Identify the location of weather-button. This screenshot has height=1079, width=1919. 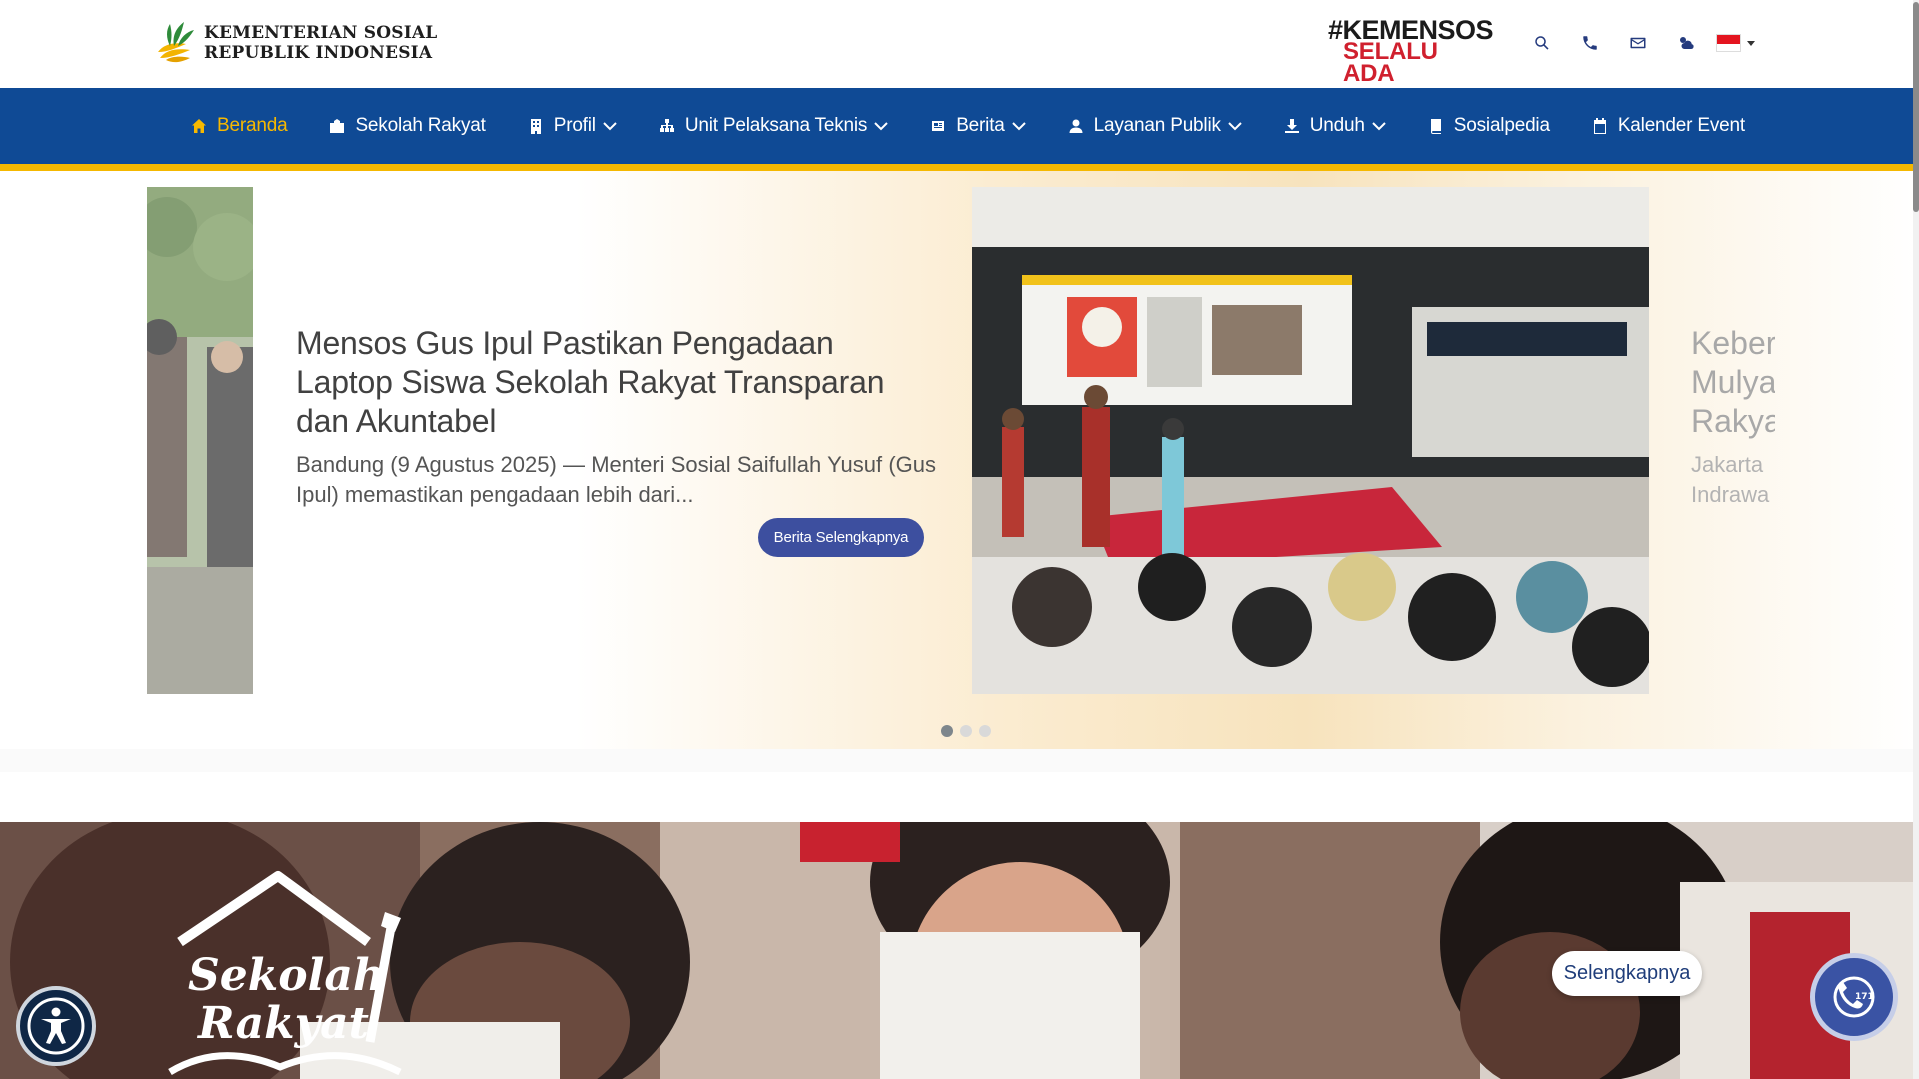
(1686, 43).